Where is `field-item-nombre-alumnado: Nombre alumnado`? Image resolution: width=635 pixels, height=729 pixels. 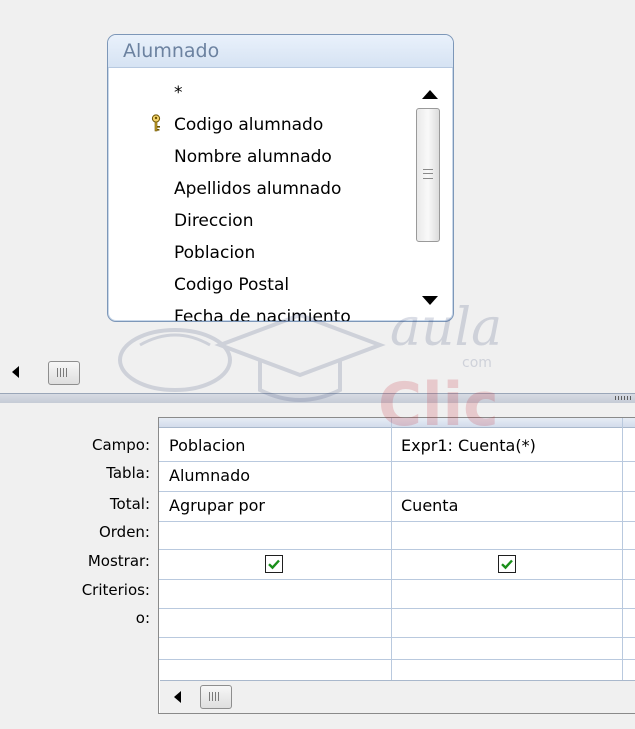 field-item-nombre-alumnado: Nombre alumnado is located at coordinates (253, 157).